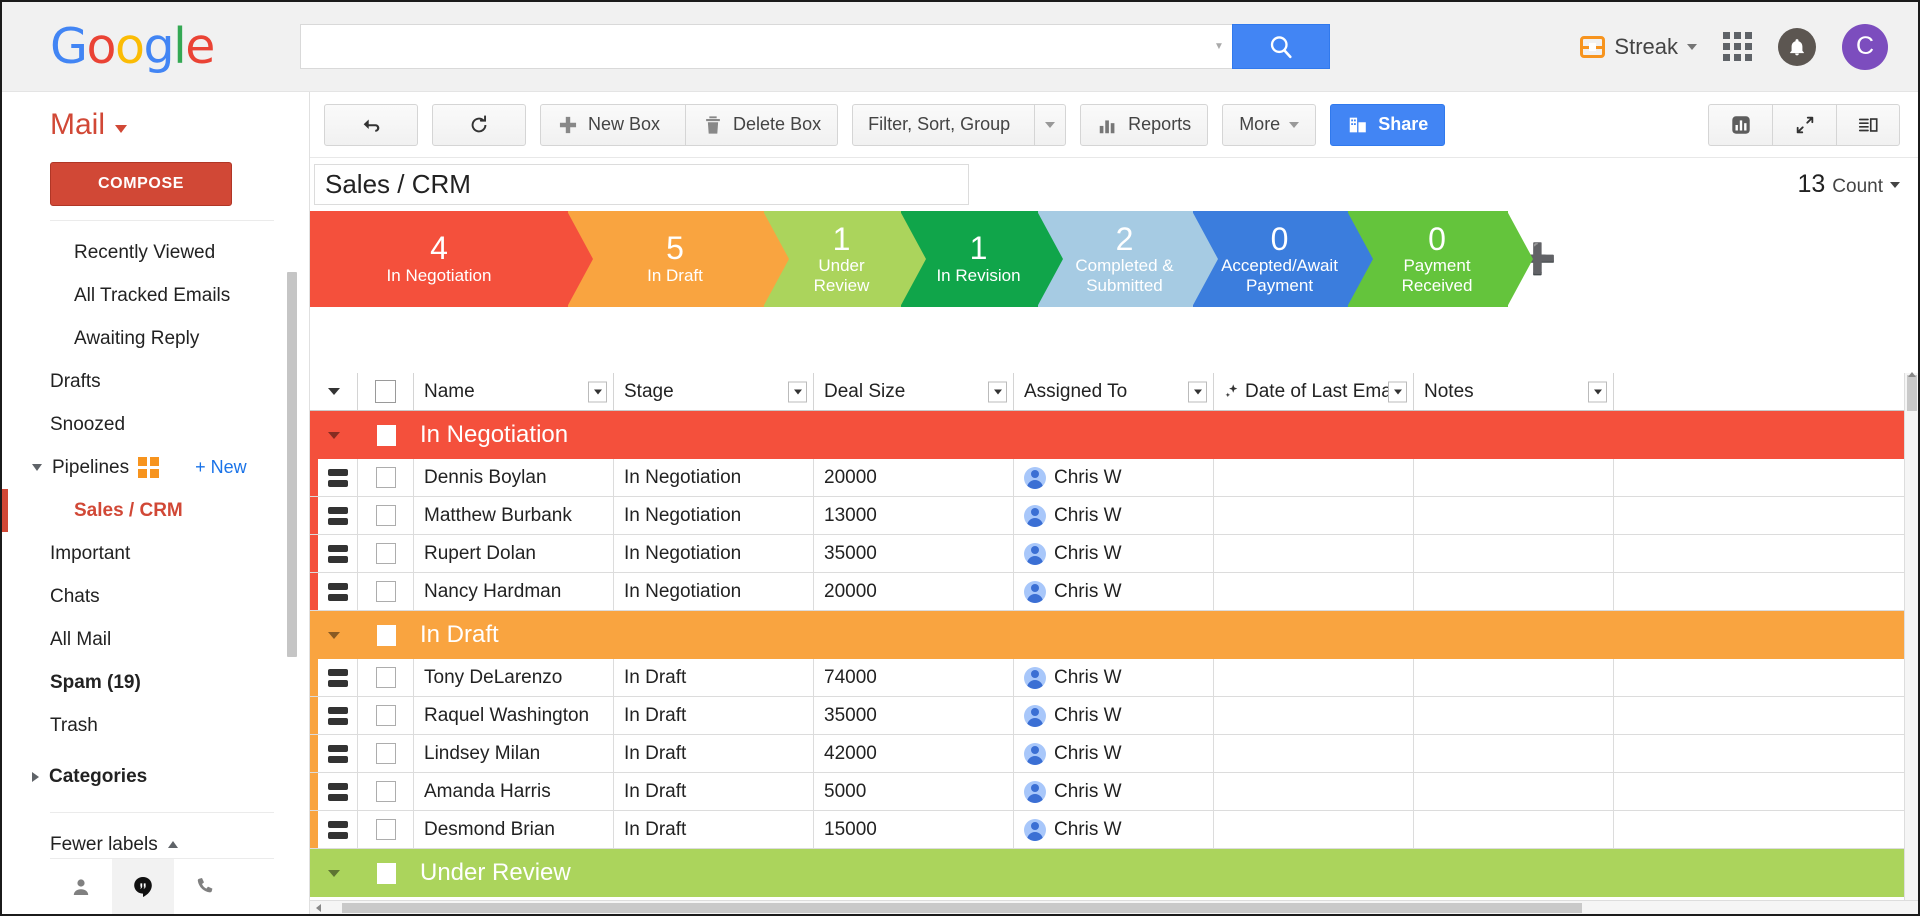 The width and height of the screenshot is (1920, 916). What do you see at coordinates (514, 677) in the screenshot?
I see `cell-name: Tony DeLarenzo` at bounding box center [514, 677].